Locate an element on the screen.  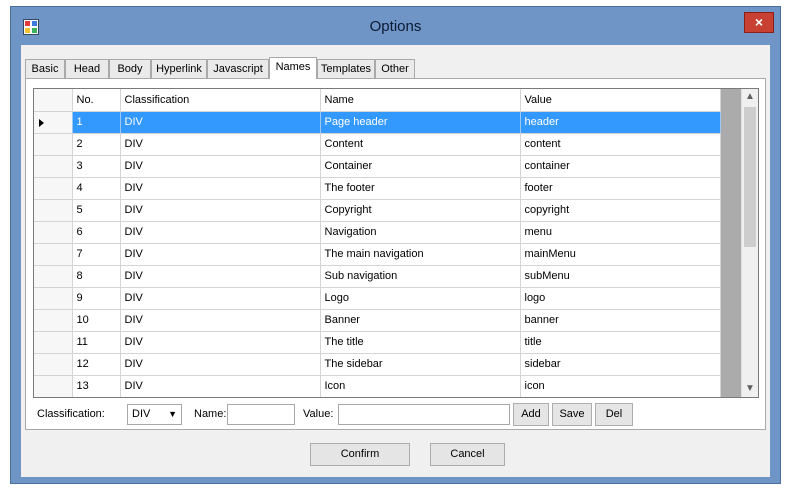
cell-value: banner is located at coordinates (620, 320).